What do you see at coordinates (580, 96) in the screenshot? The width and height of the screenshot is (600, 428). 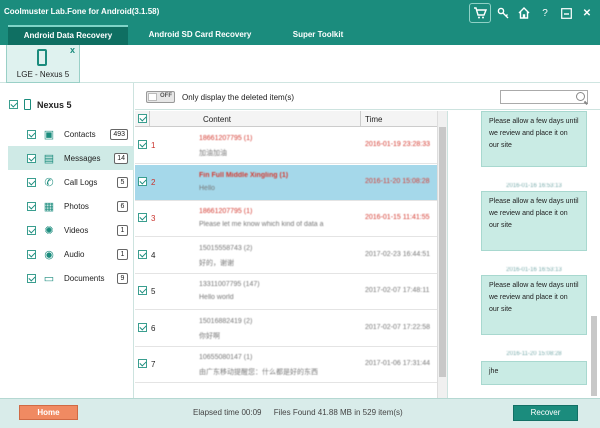 I see `search-icon` at bounding box center [580, 96].